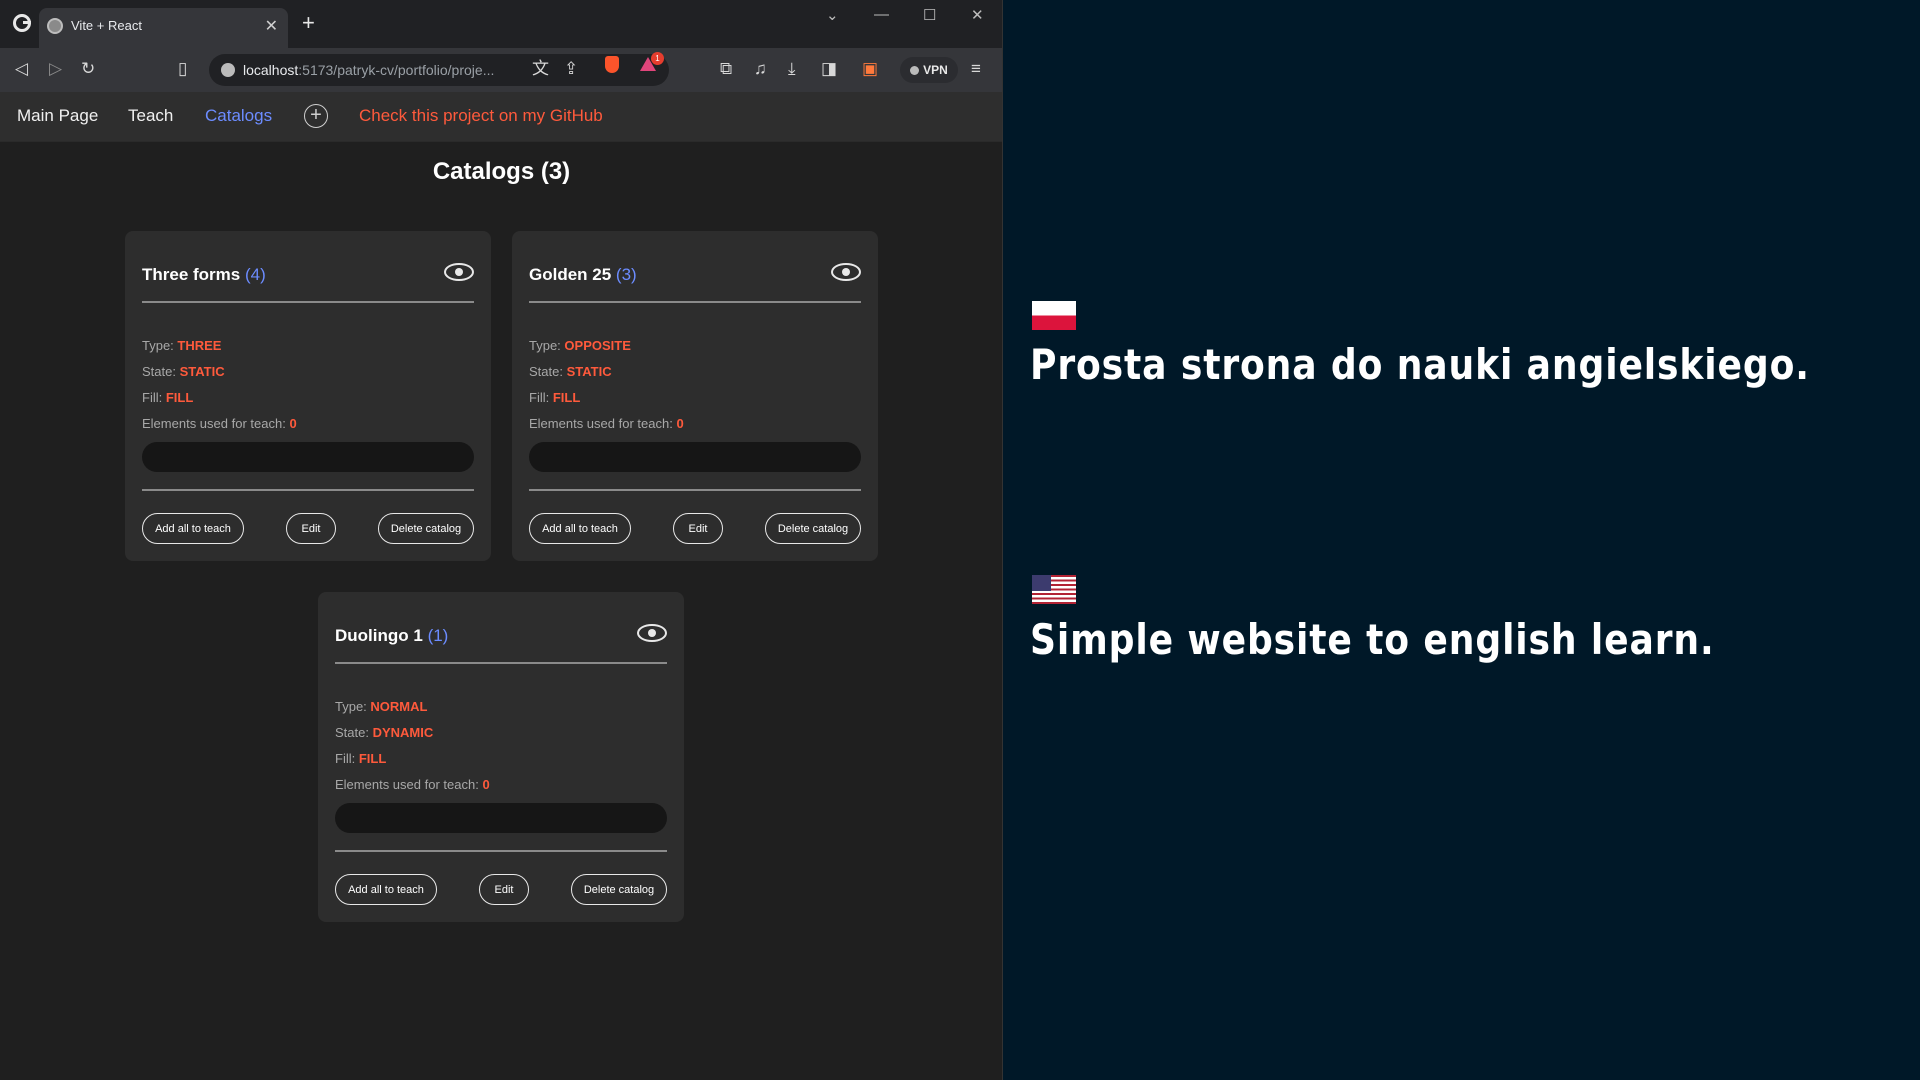 The height and width of the screenshot is (1080, 1920). I want to click on translate-icon: 文, so click(540, 69).